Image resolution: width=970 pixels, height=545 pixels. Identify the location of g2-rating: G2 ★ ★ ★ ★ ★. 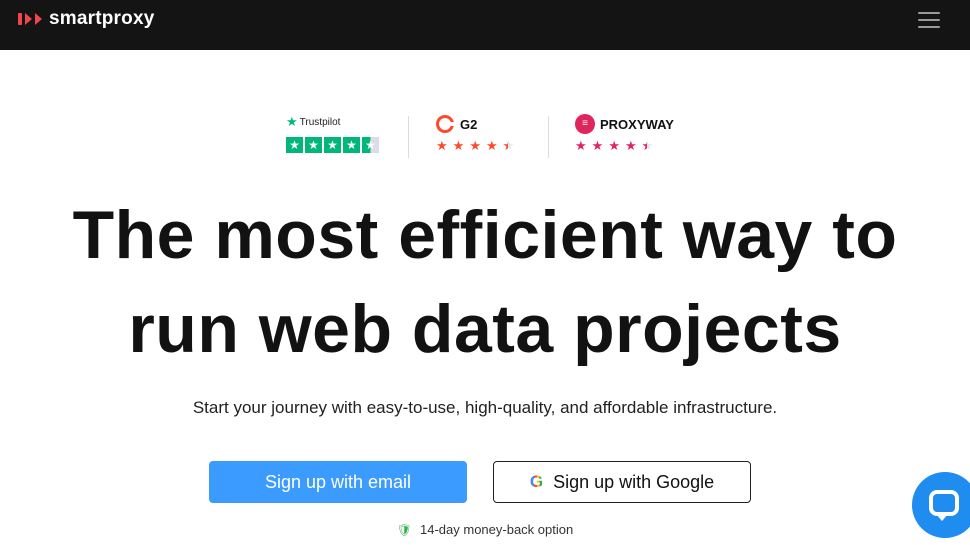
(481, 136).